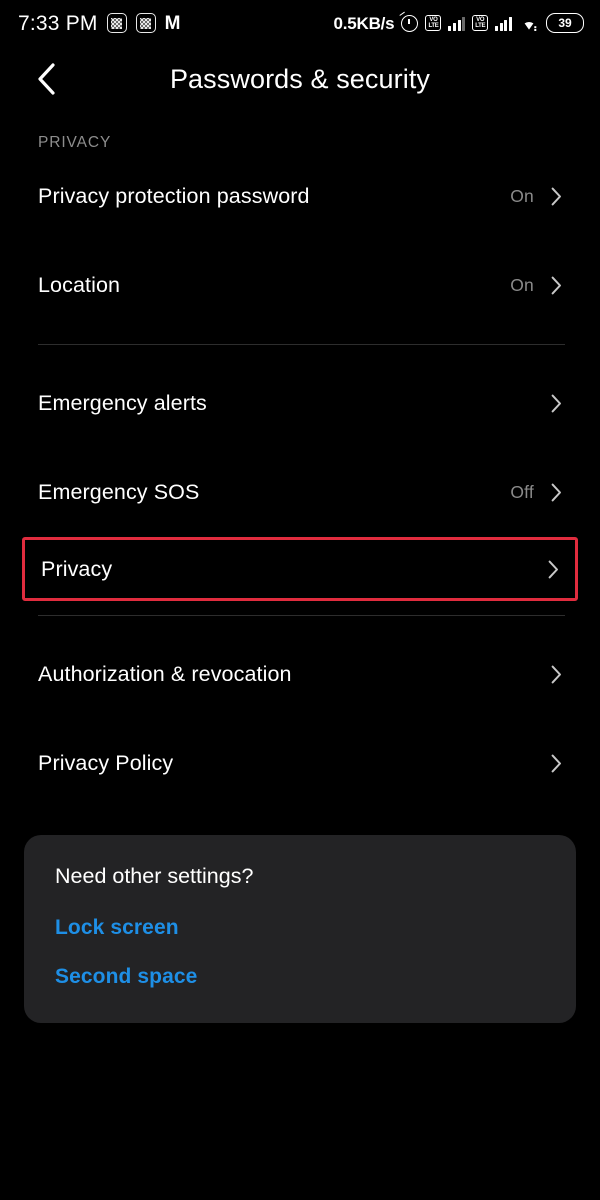 The image size is (600, 1200). I want to click on row-label: Emergency SOS, so click(119, 492).